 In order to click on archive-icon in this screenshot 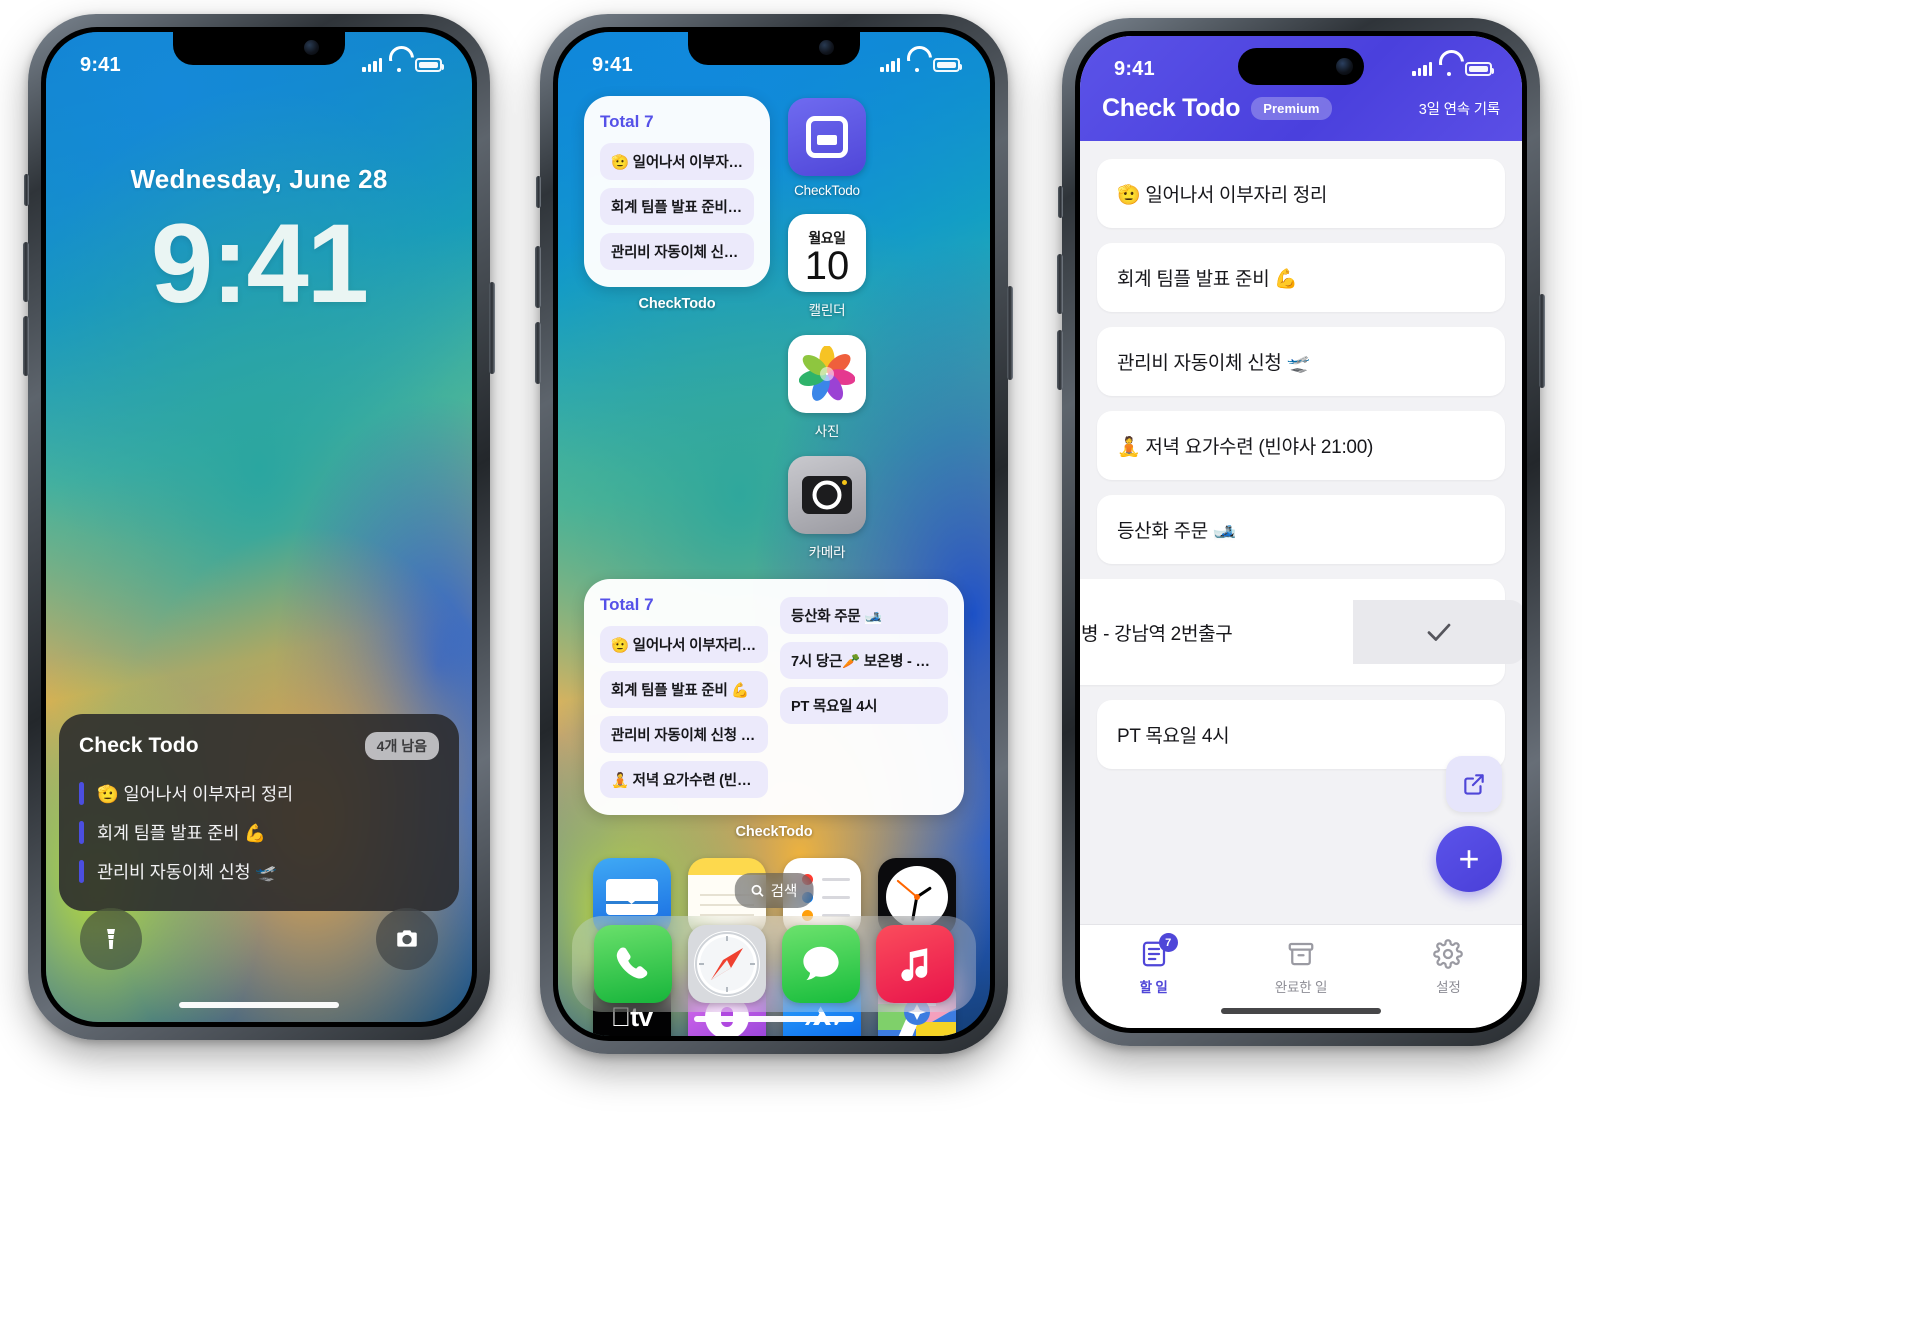, I will do `click(1301, 954)`.